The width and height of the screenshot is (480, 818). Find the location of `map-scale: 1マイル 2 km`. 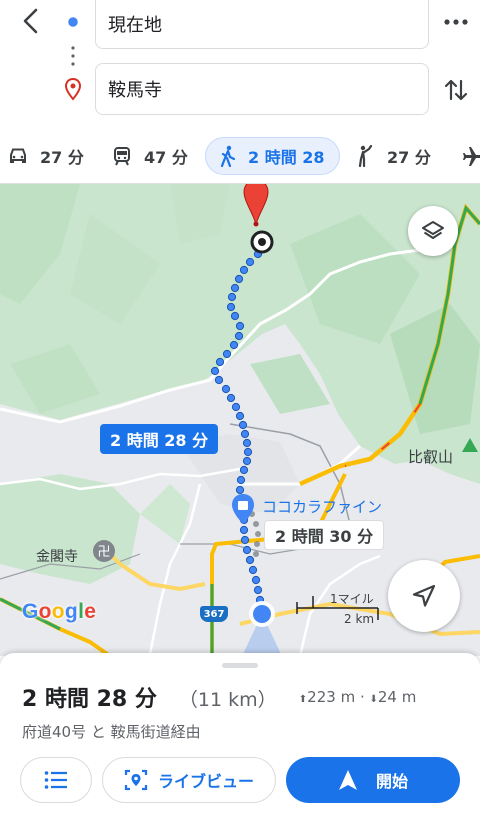

map-scale: 1マイル 2 km is located at coordinates (341, 608).